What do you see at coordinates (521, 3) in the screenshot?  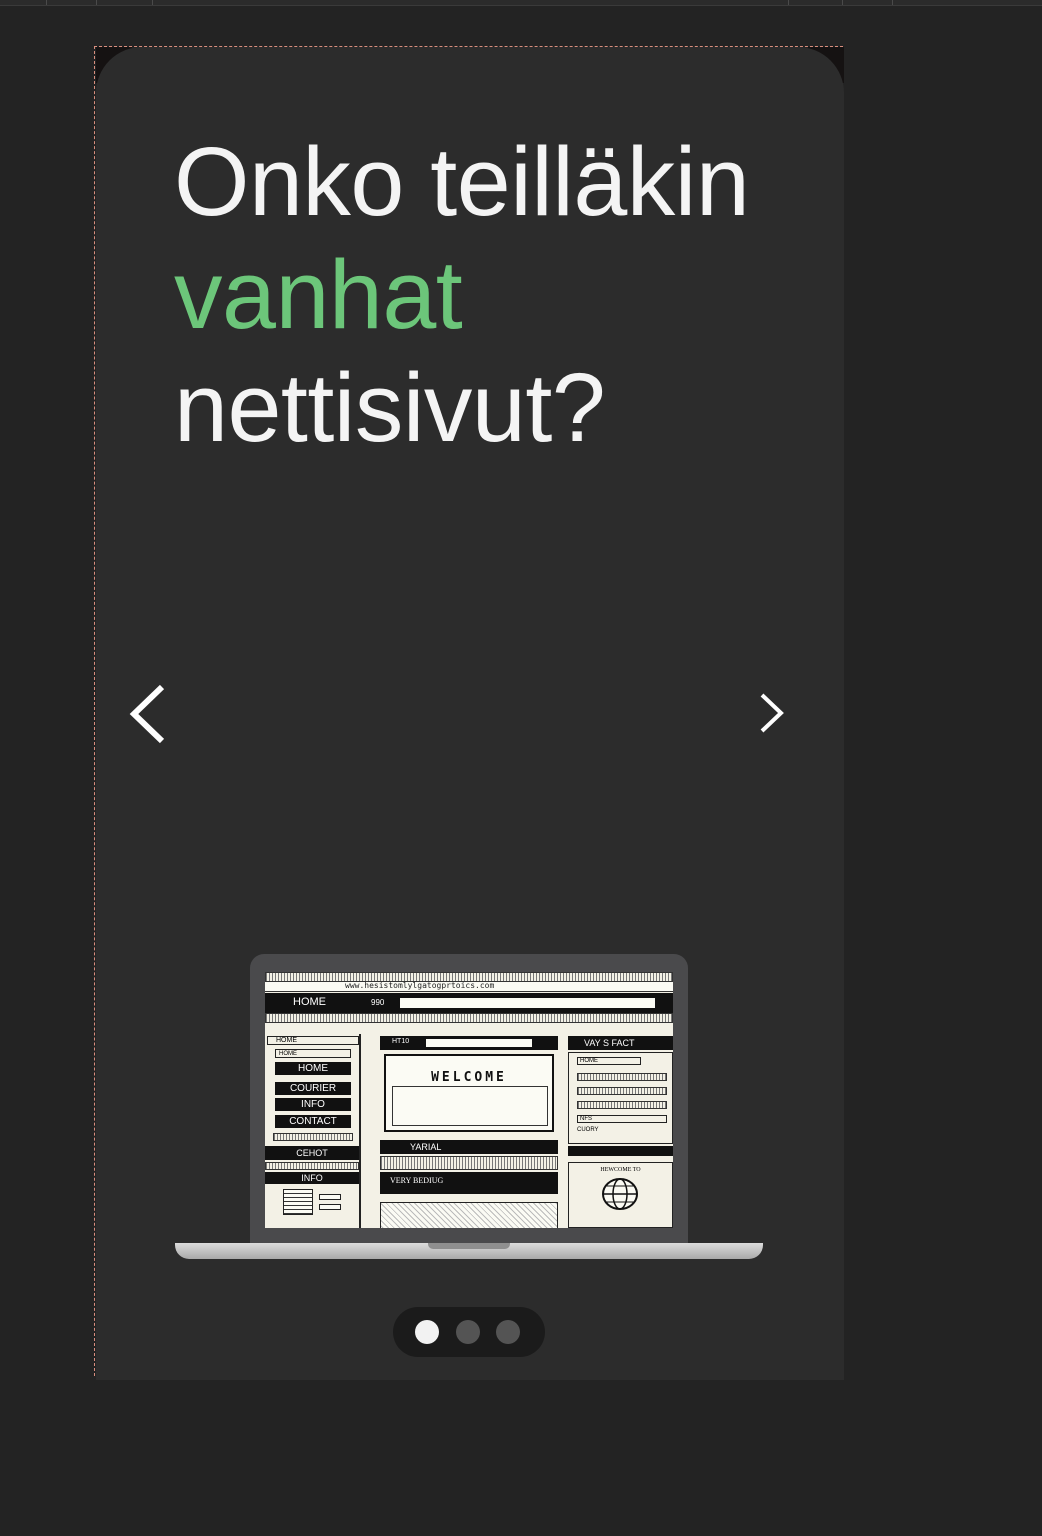 I see `top-toolbar-edge` at bounding box center [521, 3].